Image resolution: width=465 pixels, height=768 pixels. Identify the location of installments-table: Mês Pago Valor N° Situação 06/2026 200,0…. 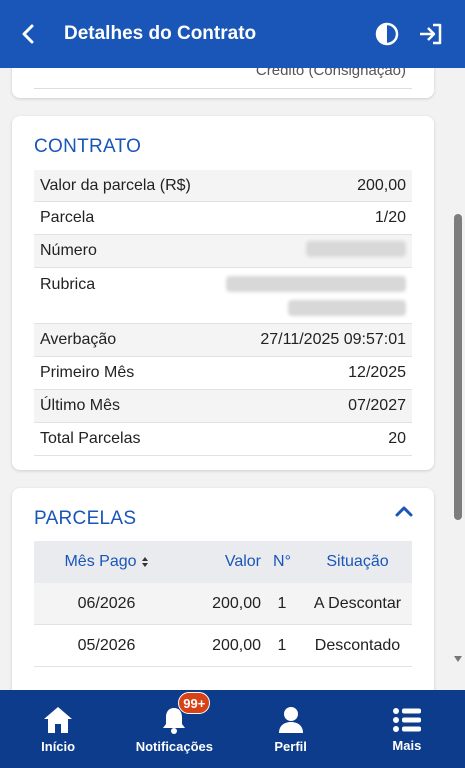
(223, 604).